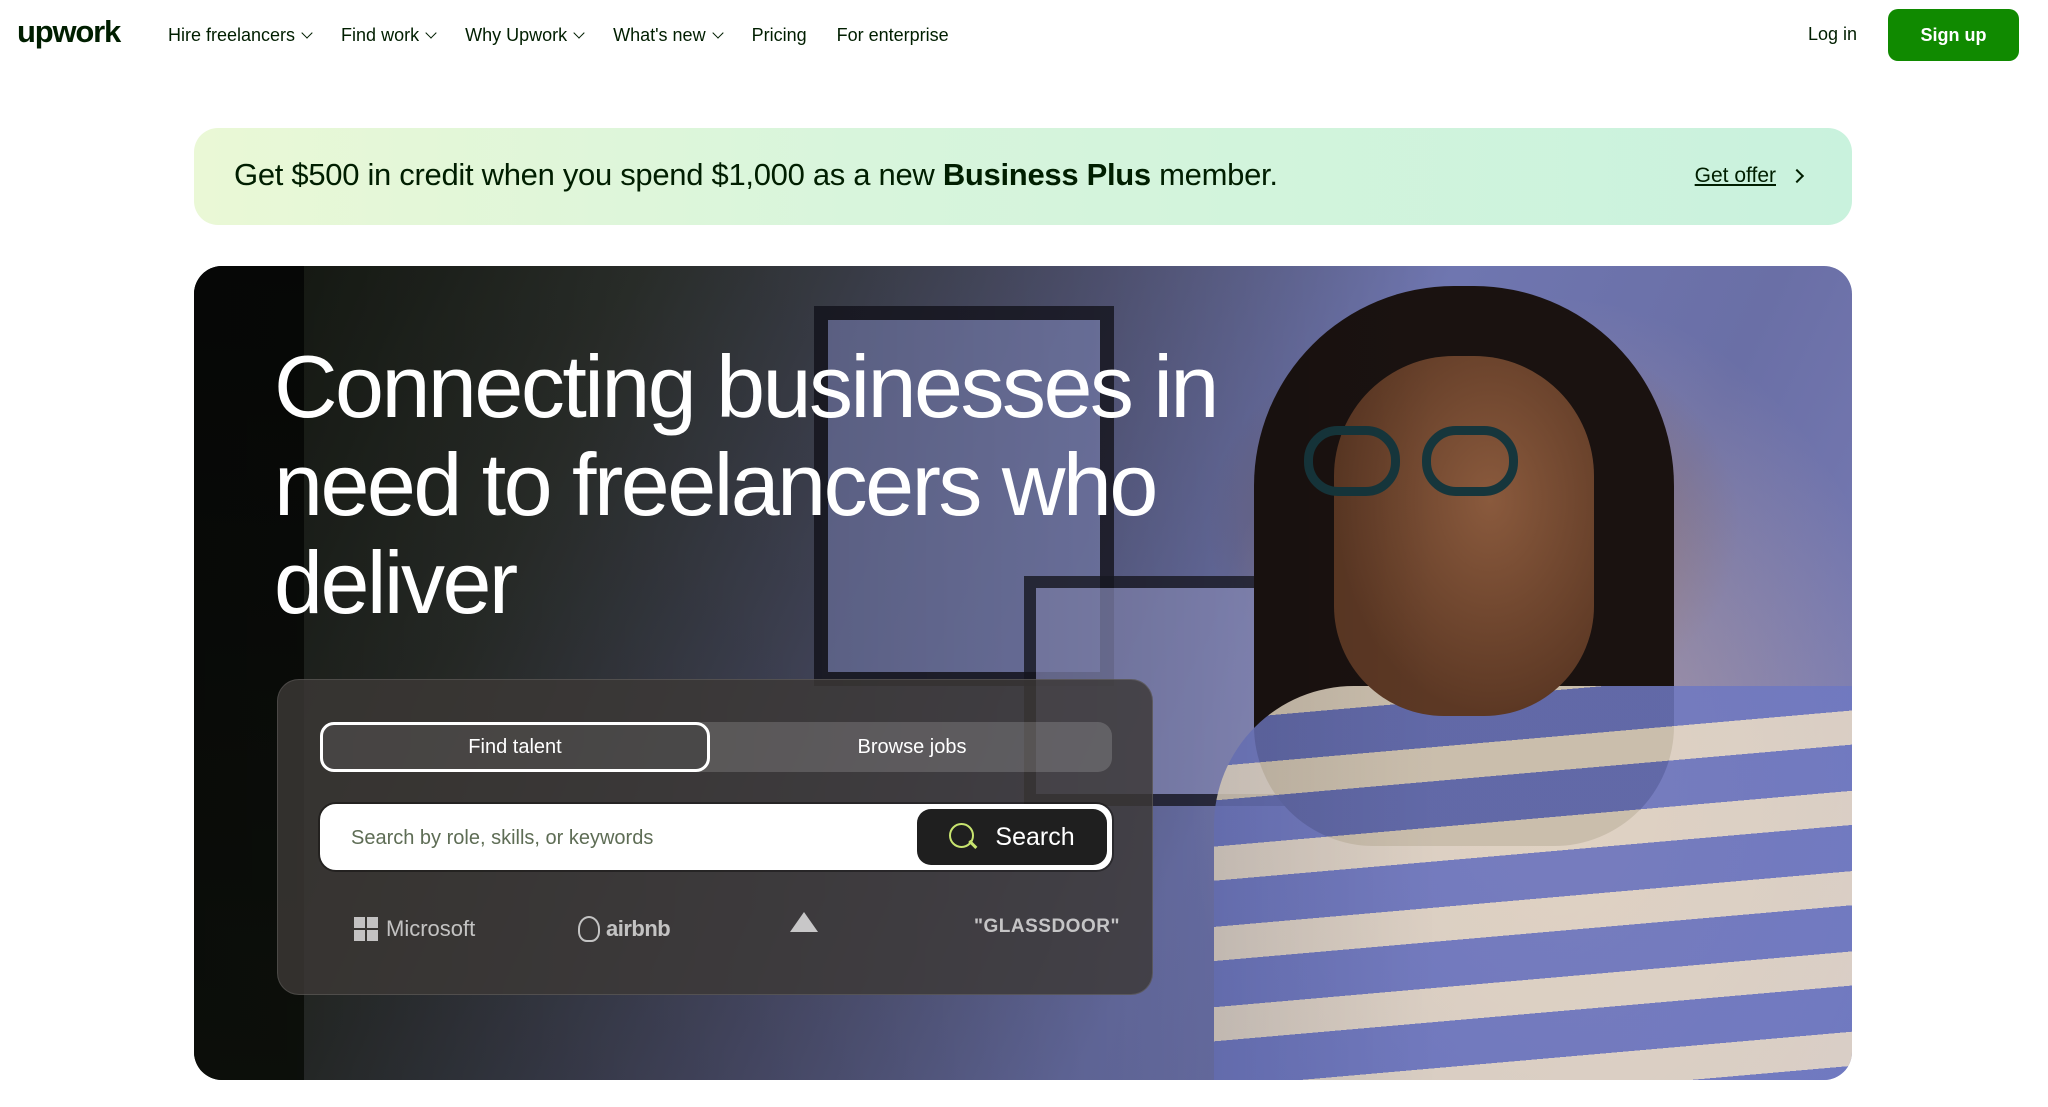 This screenshot has height=1107, width=2048. I want to click on nav-item-label: Hire freelancers, so click(232, 34).